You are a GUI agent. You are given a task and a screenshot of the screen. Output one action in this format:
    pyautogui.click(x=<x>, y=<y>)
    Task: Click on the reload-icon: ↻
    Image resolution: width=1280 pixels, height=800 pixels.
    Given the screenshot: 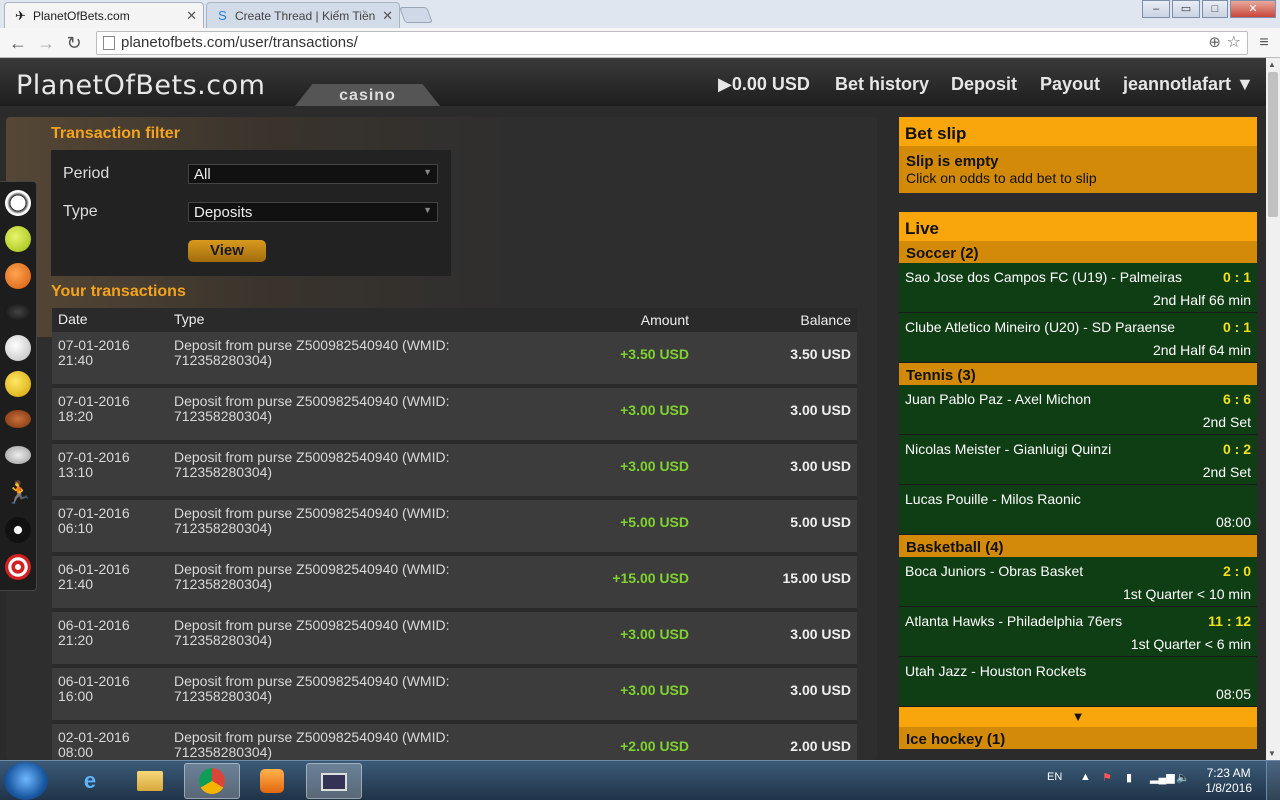 What is the action you would take?
    pyautogui.click(x=74, y=43)
    